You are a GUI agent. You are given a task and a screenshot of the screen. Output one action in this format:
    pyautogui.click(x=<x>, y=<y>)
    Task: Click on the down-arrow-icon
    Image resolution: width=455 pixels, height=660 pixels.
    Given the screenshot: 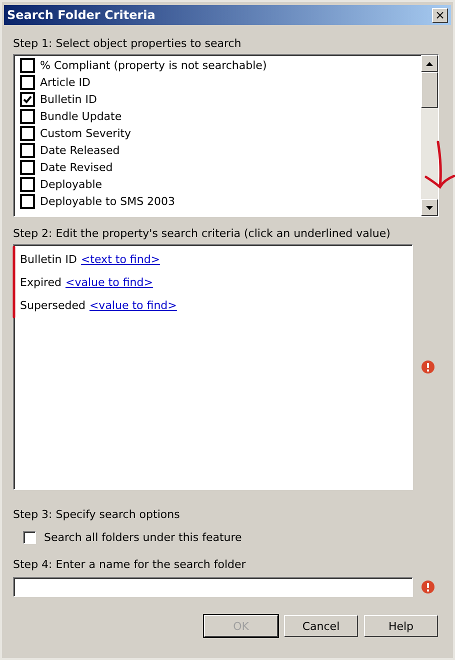 What is the action you would take?
    pyautogui.click(x=429, y=208)
    